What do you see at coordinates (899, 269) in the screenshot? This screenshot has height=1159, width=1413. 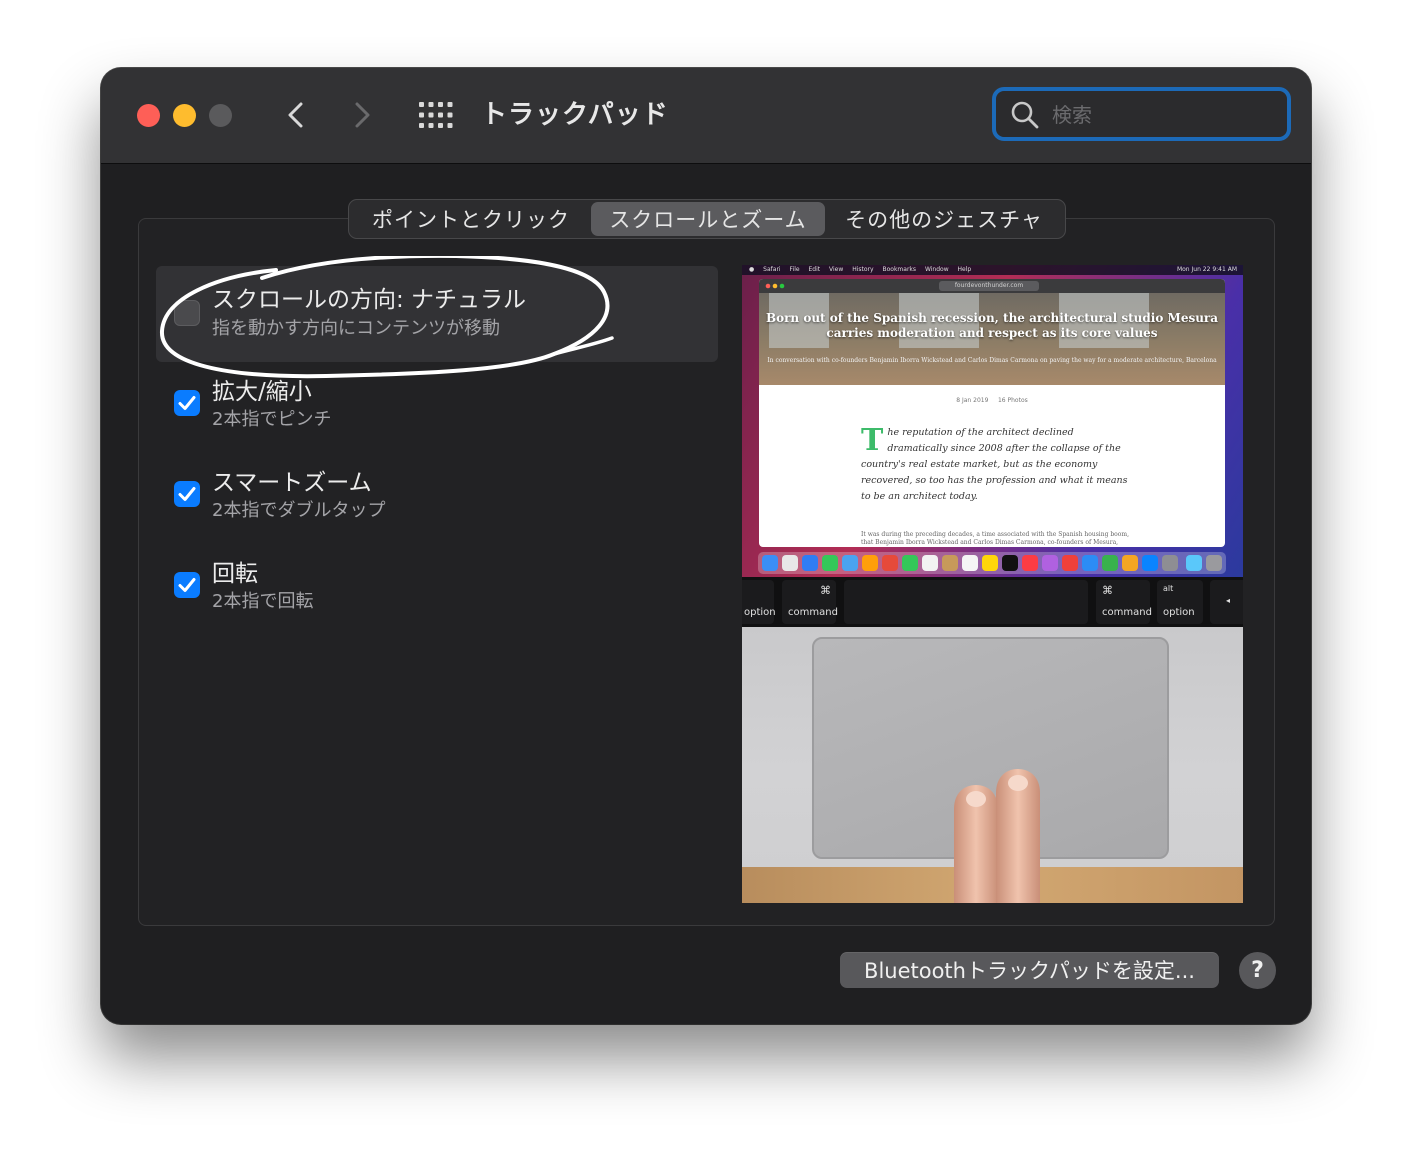 I see `menubar-item: Bookmarks` at bounding box center [899, 269].